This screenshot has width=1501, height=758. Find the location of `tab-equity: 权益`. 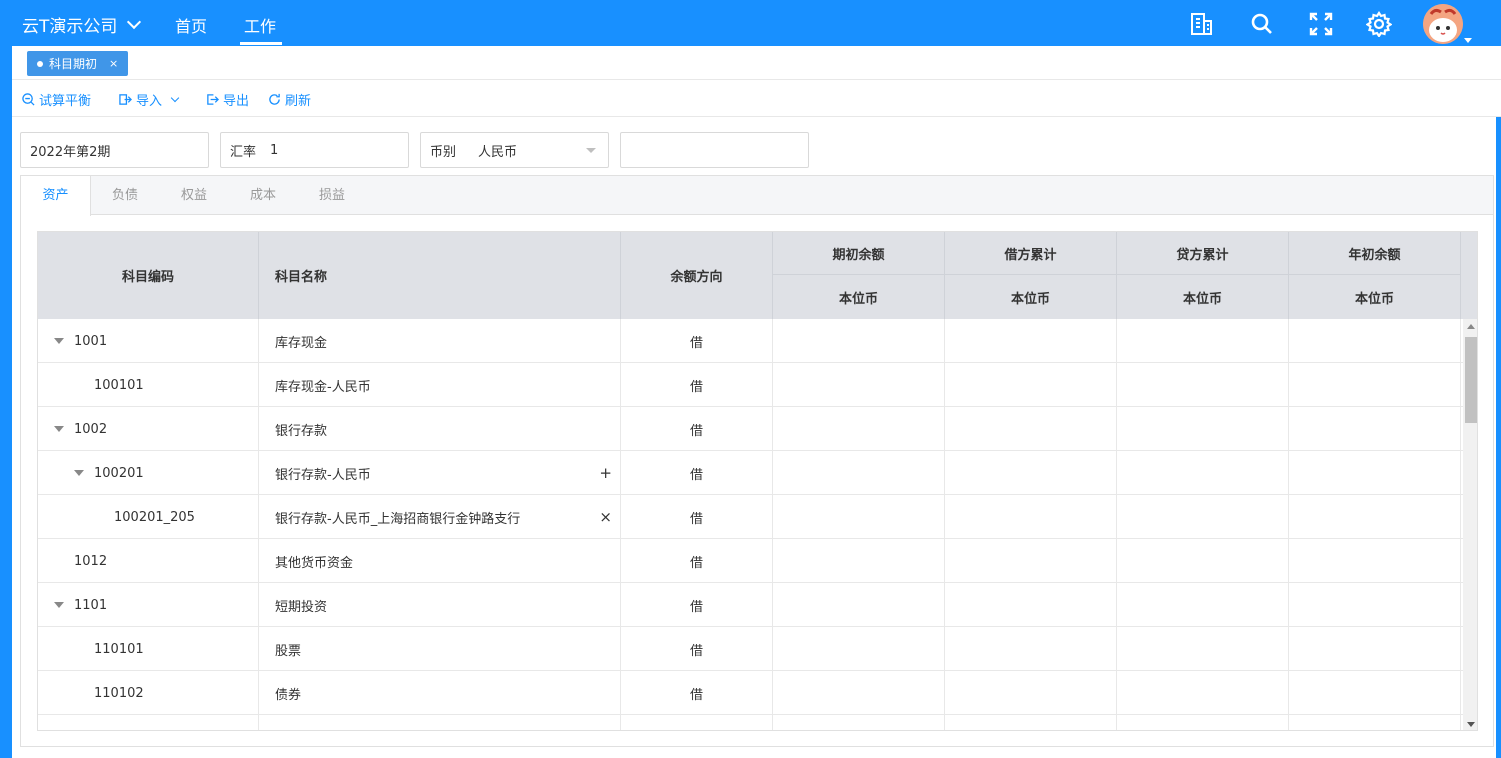

tab-equity: 权益 is located at coordinates (194, 195).